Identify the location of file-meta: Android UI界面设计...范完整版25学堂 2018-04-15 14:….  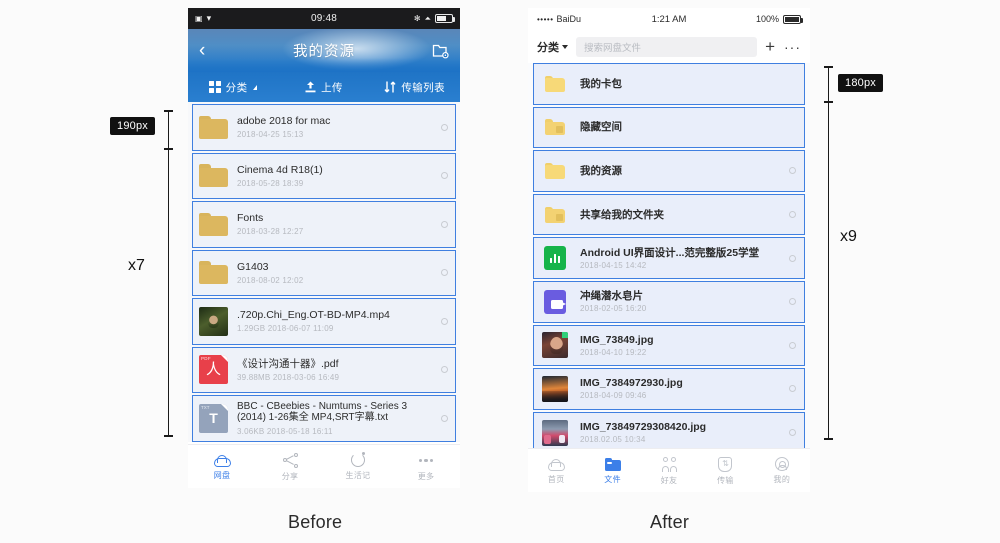
(681, 258).